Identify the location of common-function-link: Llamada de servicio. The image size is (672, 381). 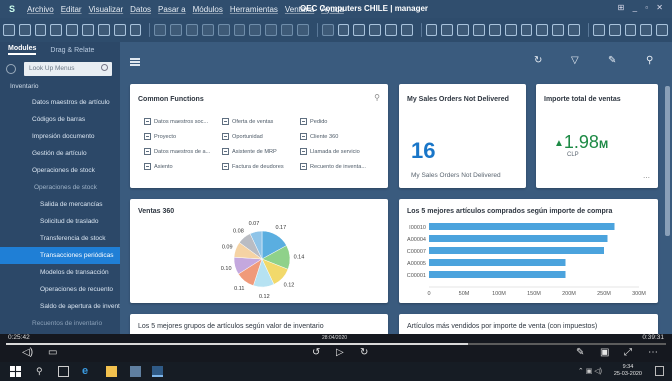
(339, 151).